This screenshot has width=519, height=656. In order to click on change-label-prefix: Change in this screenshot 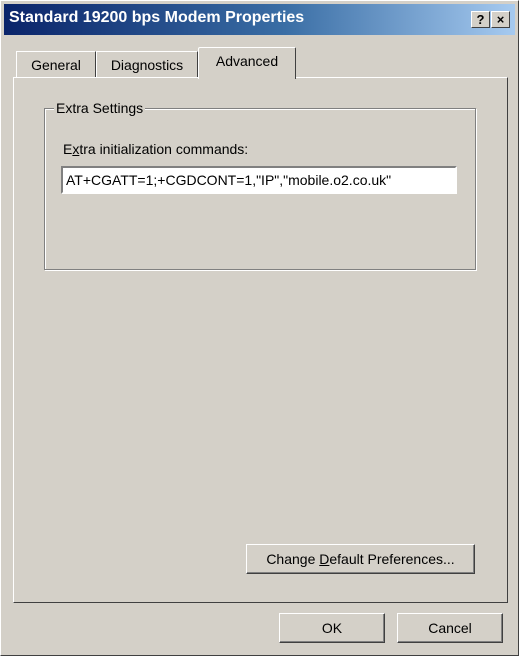, I will do `click(293, 559)`.